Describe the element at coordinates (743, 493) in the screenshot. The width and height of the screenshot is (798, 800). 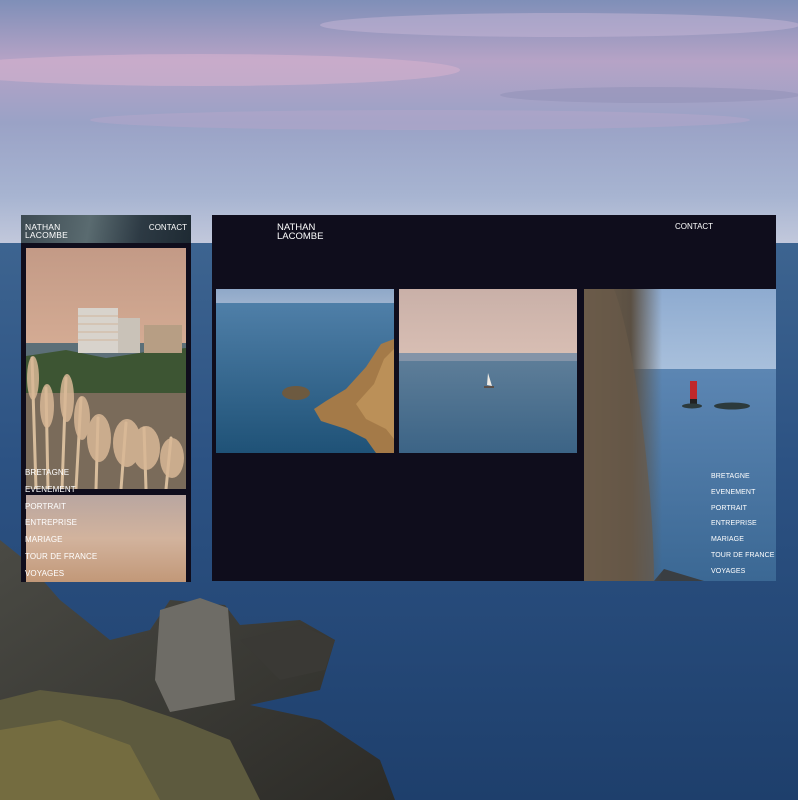
I see `desktop-nav-item-evenement: EVENEMENT` at that location.